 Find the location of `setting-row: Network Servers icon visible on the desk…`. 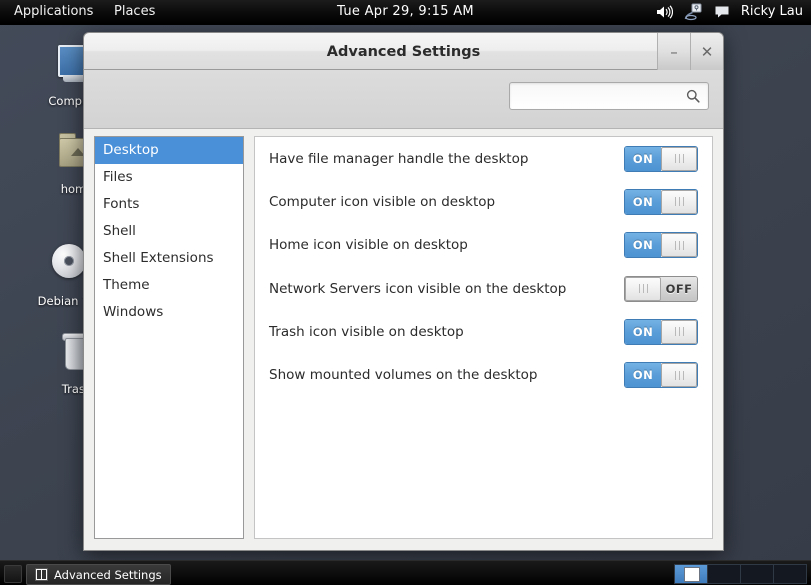

setting-row: Network Servers icon visible on the desk… is located at coordinates (483, 288).